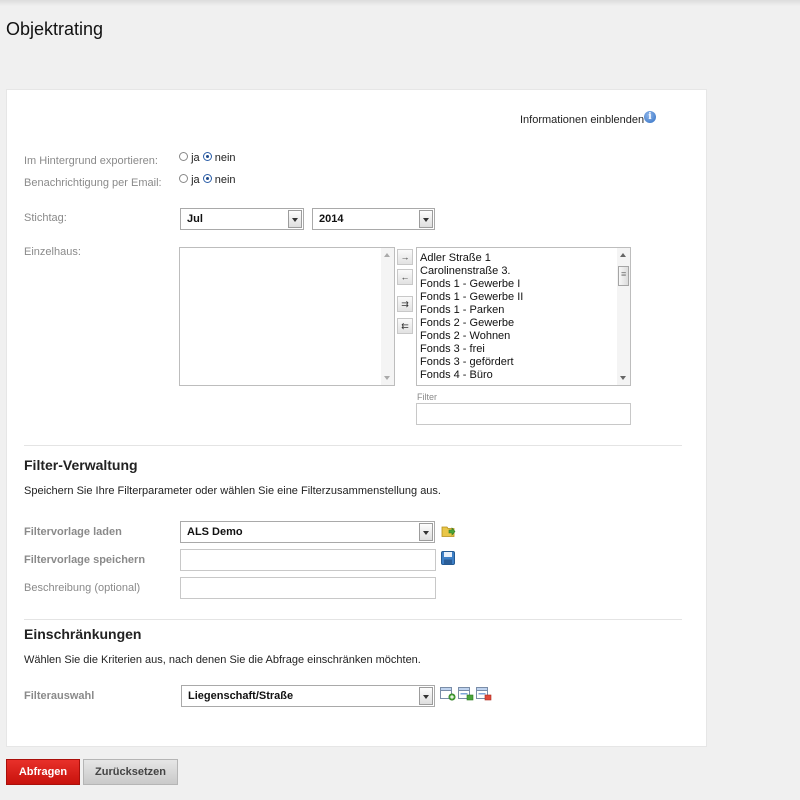  Describe the element at coordinates (82, 588) in the screenshot. I see `filter-description-label: Beschreibung (optional)` at that location.